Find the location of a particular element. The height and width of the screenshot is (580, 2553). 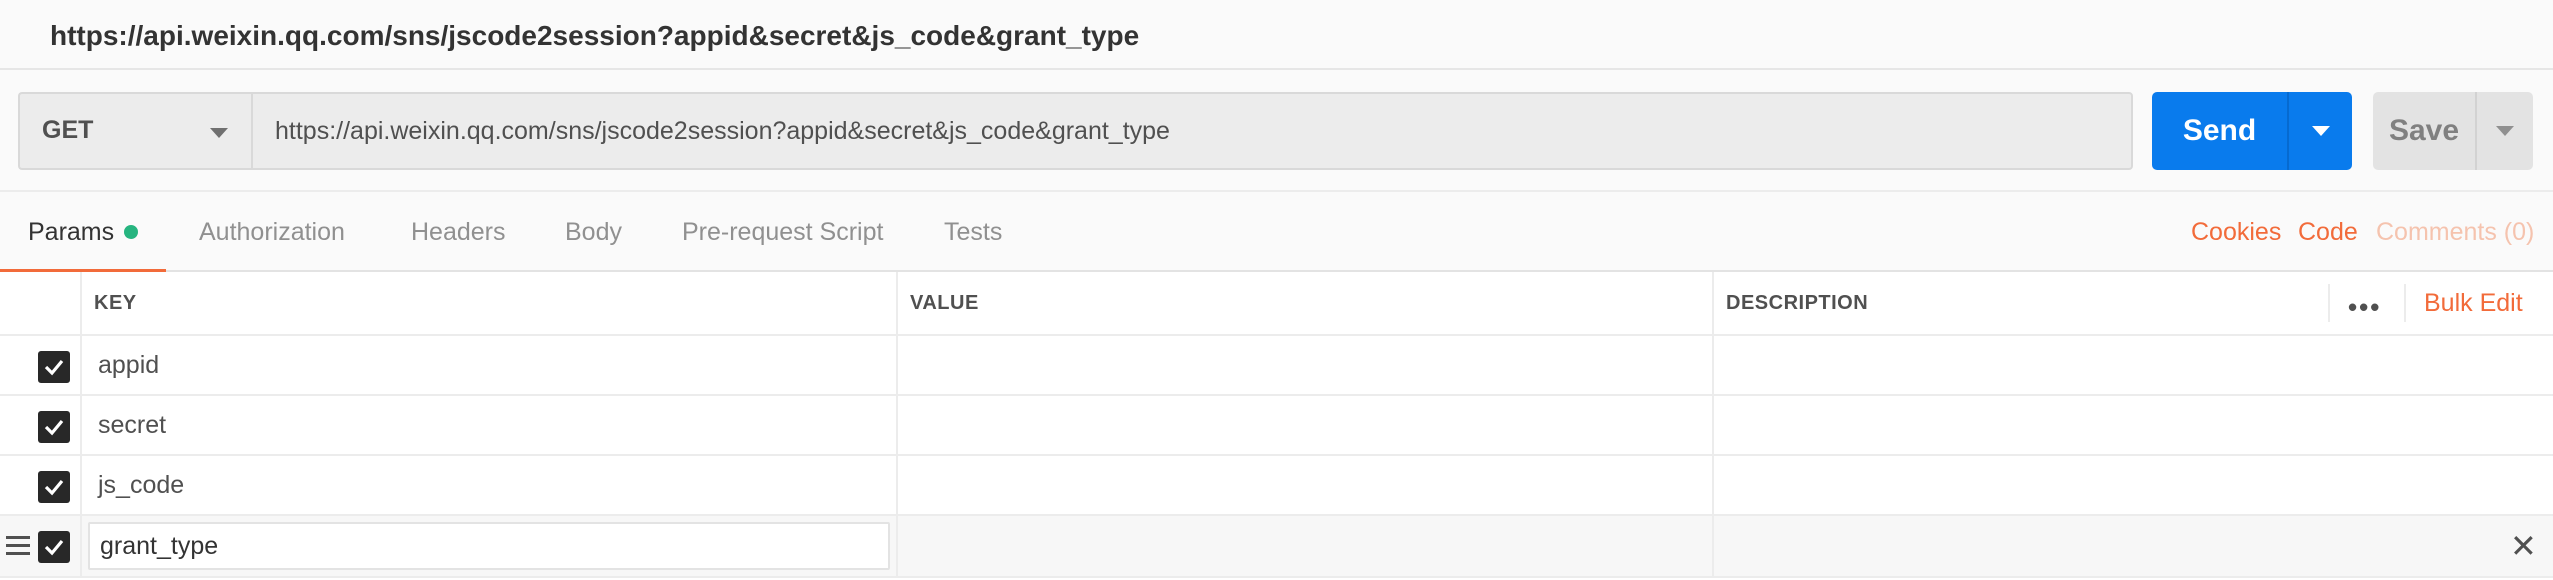

table-row: appid is located at coordinates (1276, 366).